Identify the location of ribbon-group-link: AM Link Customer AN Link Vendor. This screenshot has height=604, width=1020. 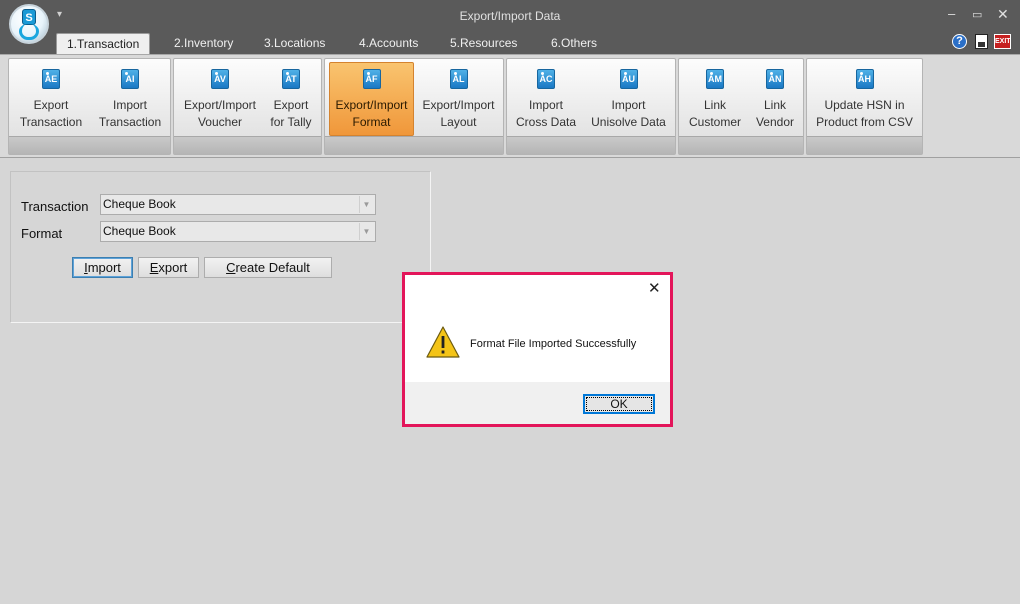
(741, 106).